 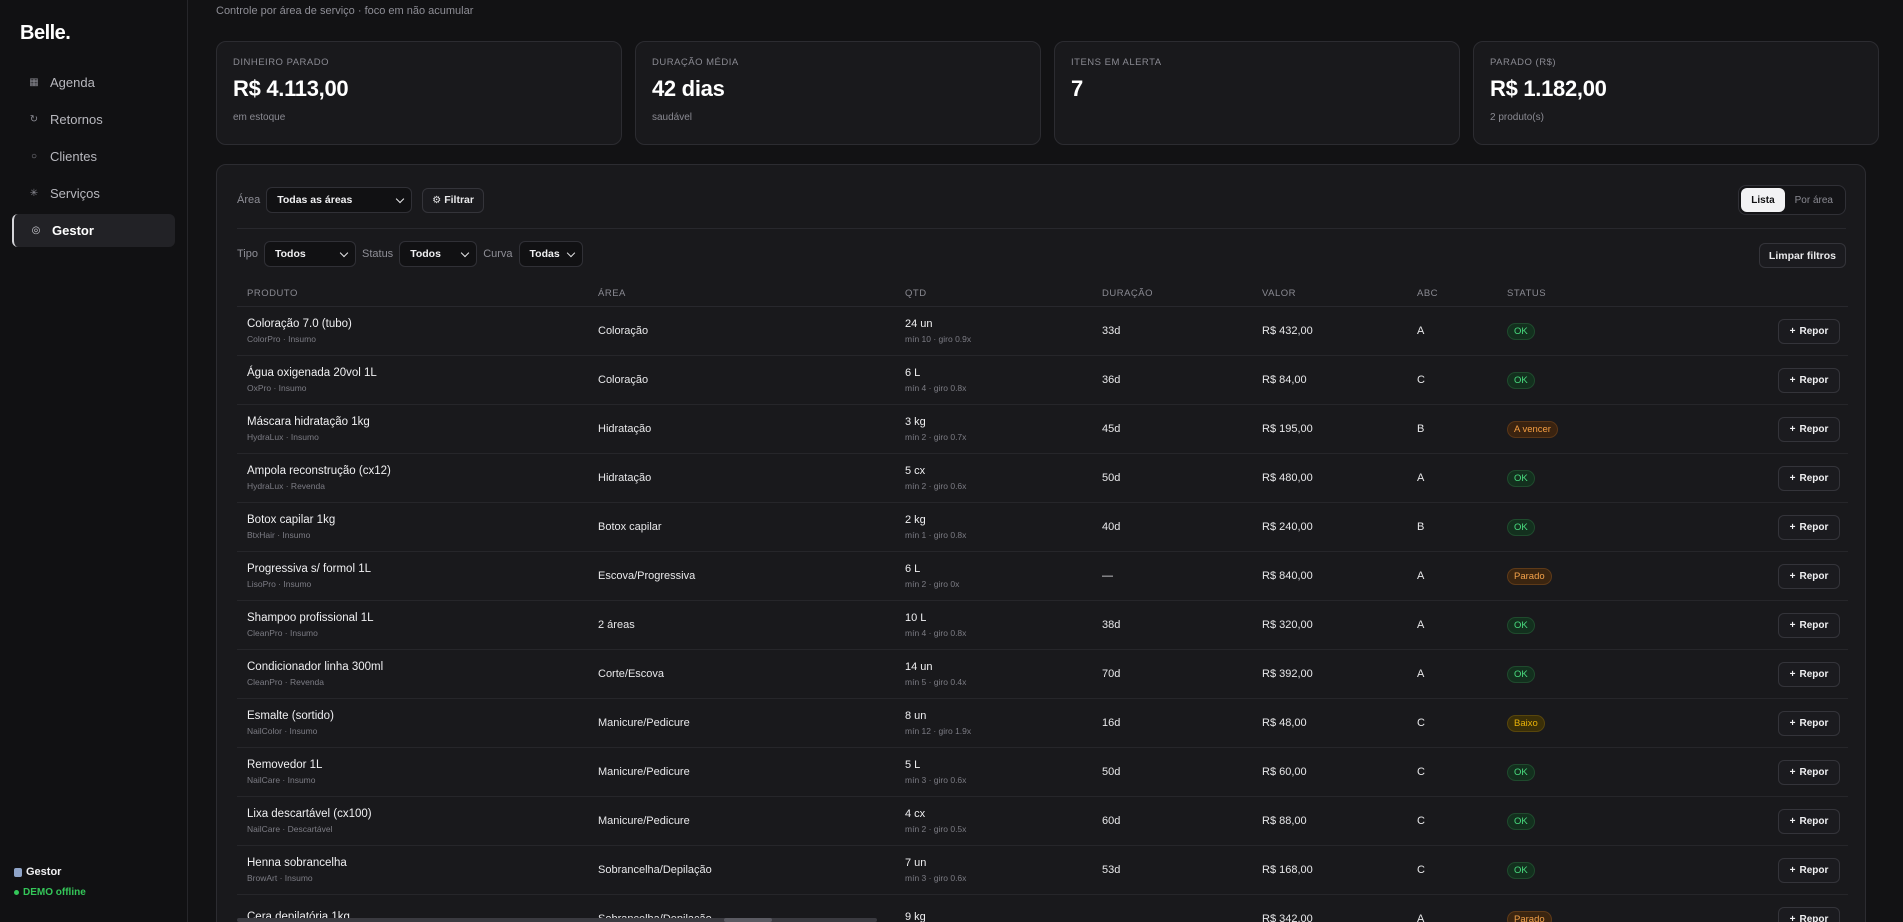 What do you see at coordinates (1003, 293) in the screenshot?
I see `column-header-qtd: QTD` at bounding box center [1003, 293].